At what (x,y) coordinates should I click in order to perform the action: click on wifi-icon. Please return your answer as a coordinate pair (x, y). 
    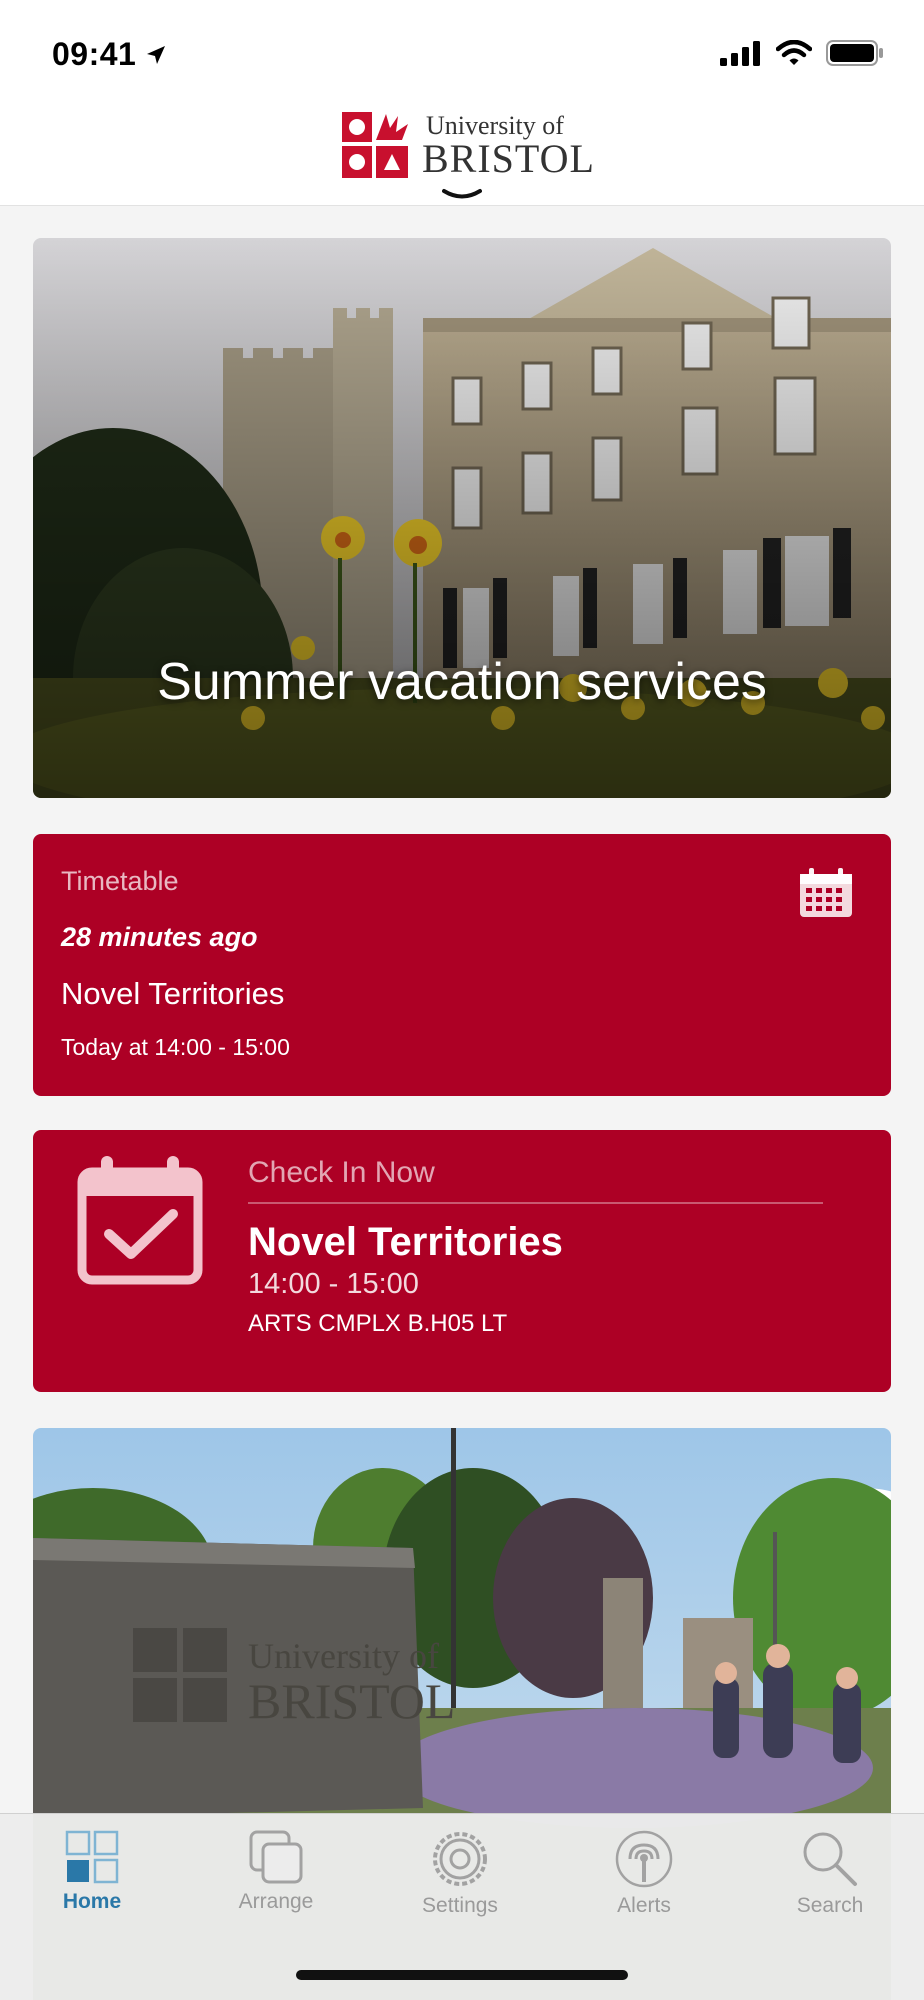
    Looking at the image, I should click on (794, 52).